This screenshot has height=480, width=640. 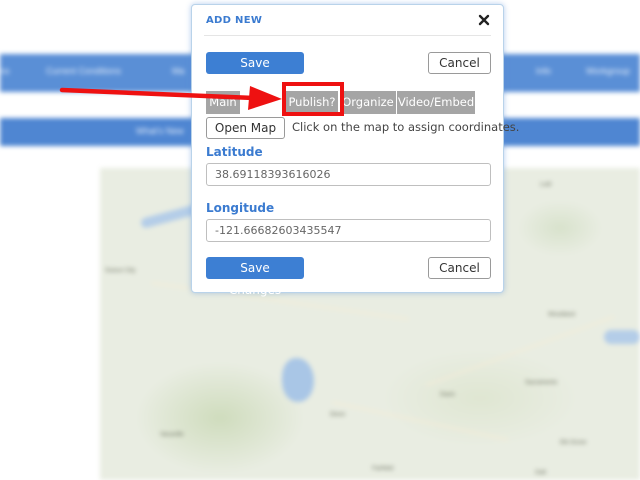 I want to click on map-hint-text: Click on the map to assign coordinates., so click(x=406, y=127).